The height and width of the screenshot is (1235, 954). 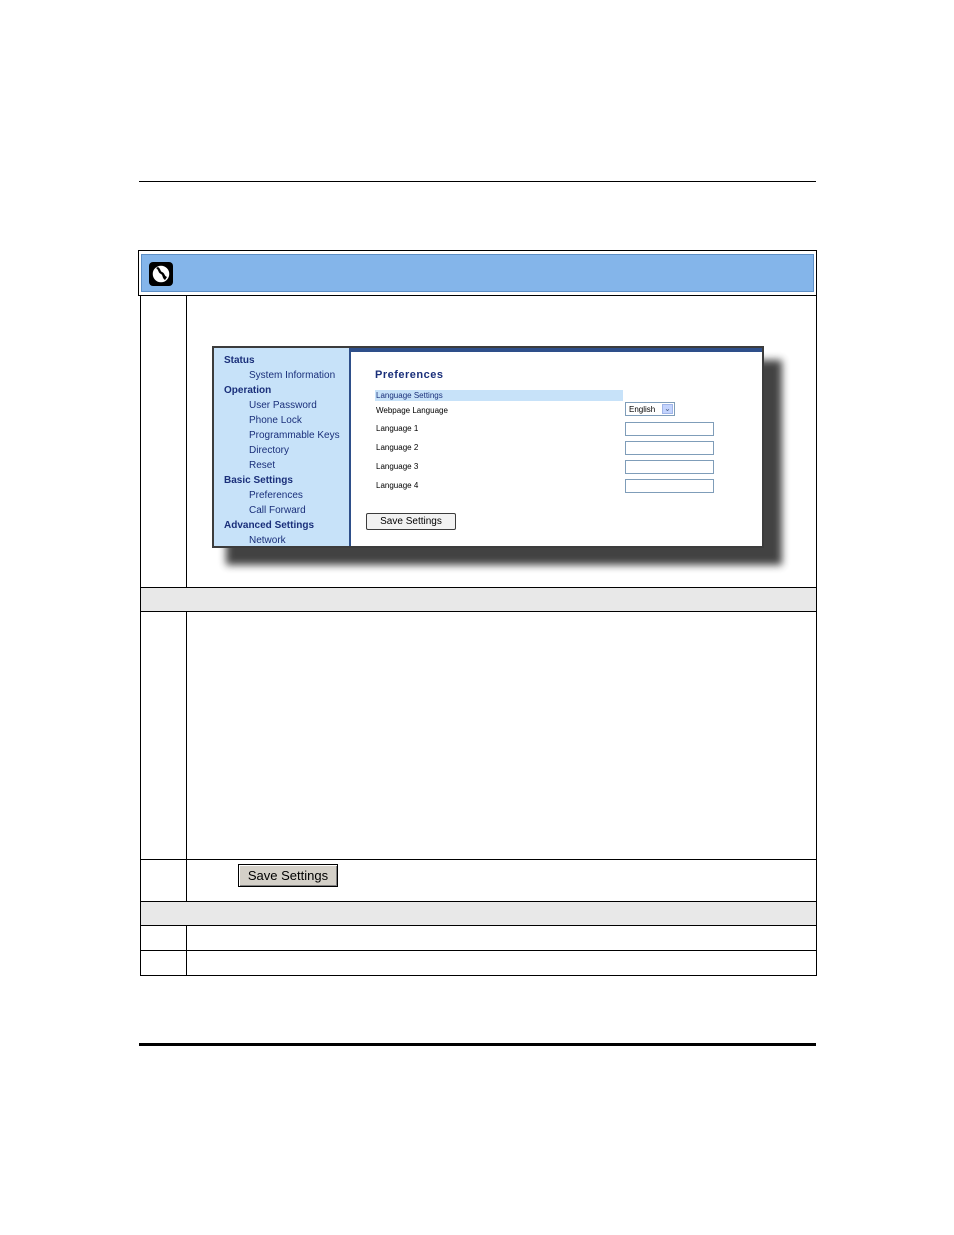 What do you see at coordinates (411, 521) in the screenshot?
I see `save-settings-button: Save Settings` at bounding box center [411, 521].